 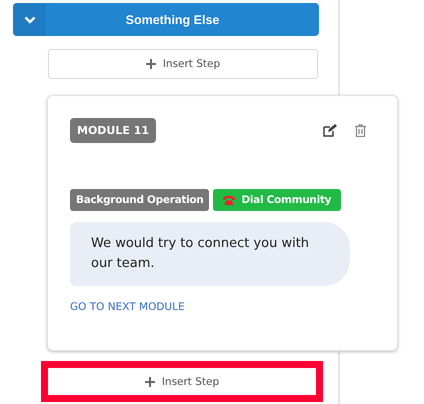 I want to click on delete-icon, so click(x=360, y=130).